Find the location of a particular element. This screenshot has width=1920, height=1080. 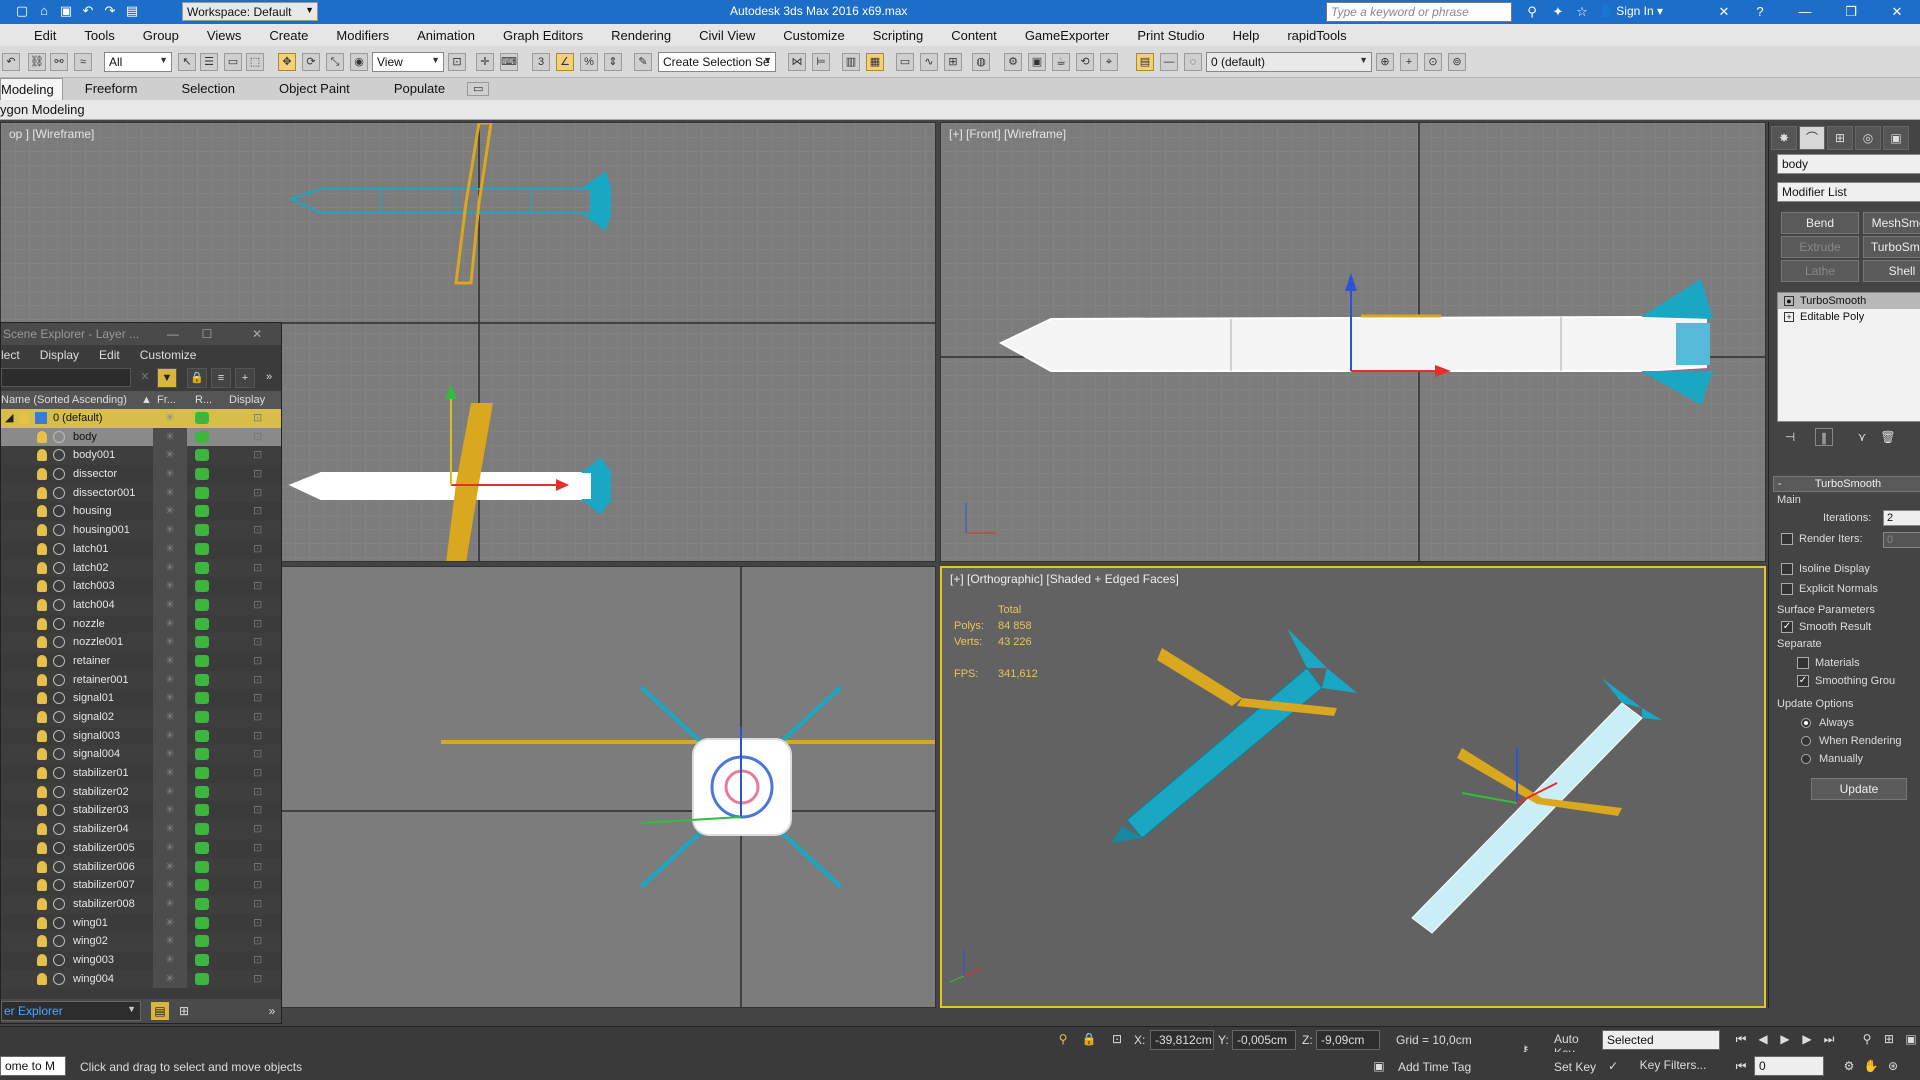

maximize-button: ❐ is located at coordinates (1851, 12).